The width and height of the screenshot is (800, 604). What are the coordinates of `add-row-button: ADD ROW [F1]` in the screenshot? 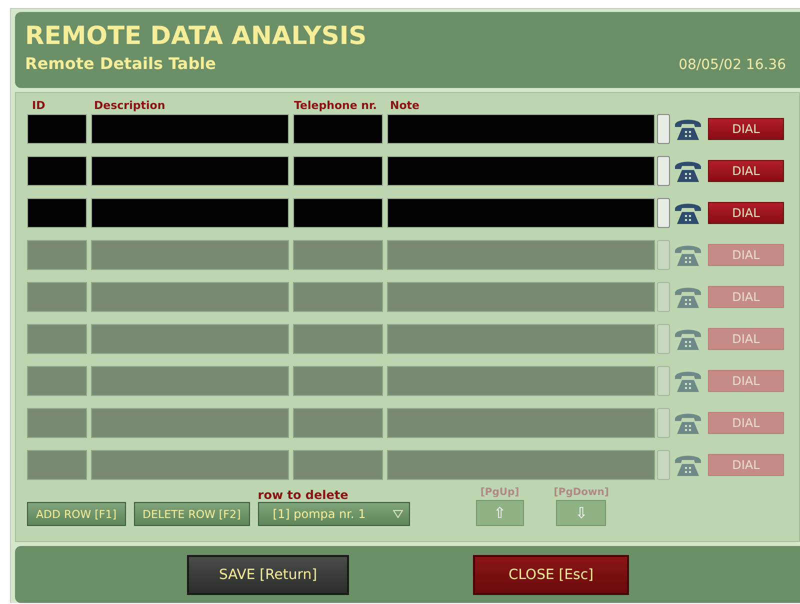 It's located at (76, 514).